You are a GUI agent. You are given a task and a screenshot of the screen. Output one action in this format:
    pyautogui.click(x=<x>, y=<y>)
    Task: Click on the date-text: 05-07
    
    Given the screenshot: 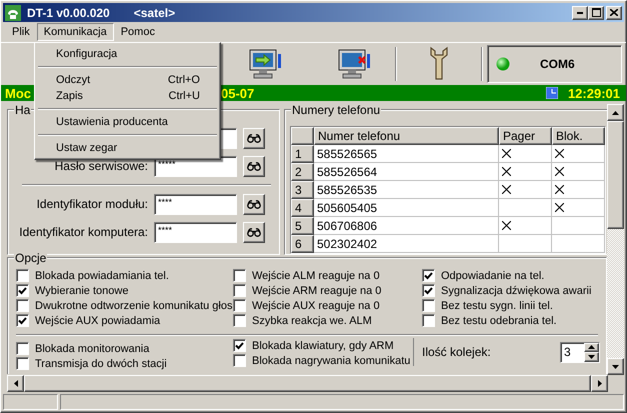 What is the action you would take?
    pyautogui.click(x=237, y=93)
    